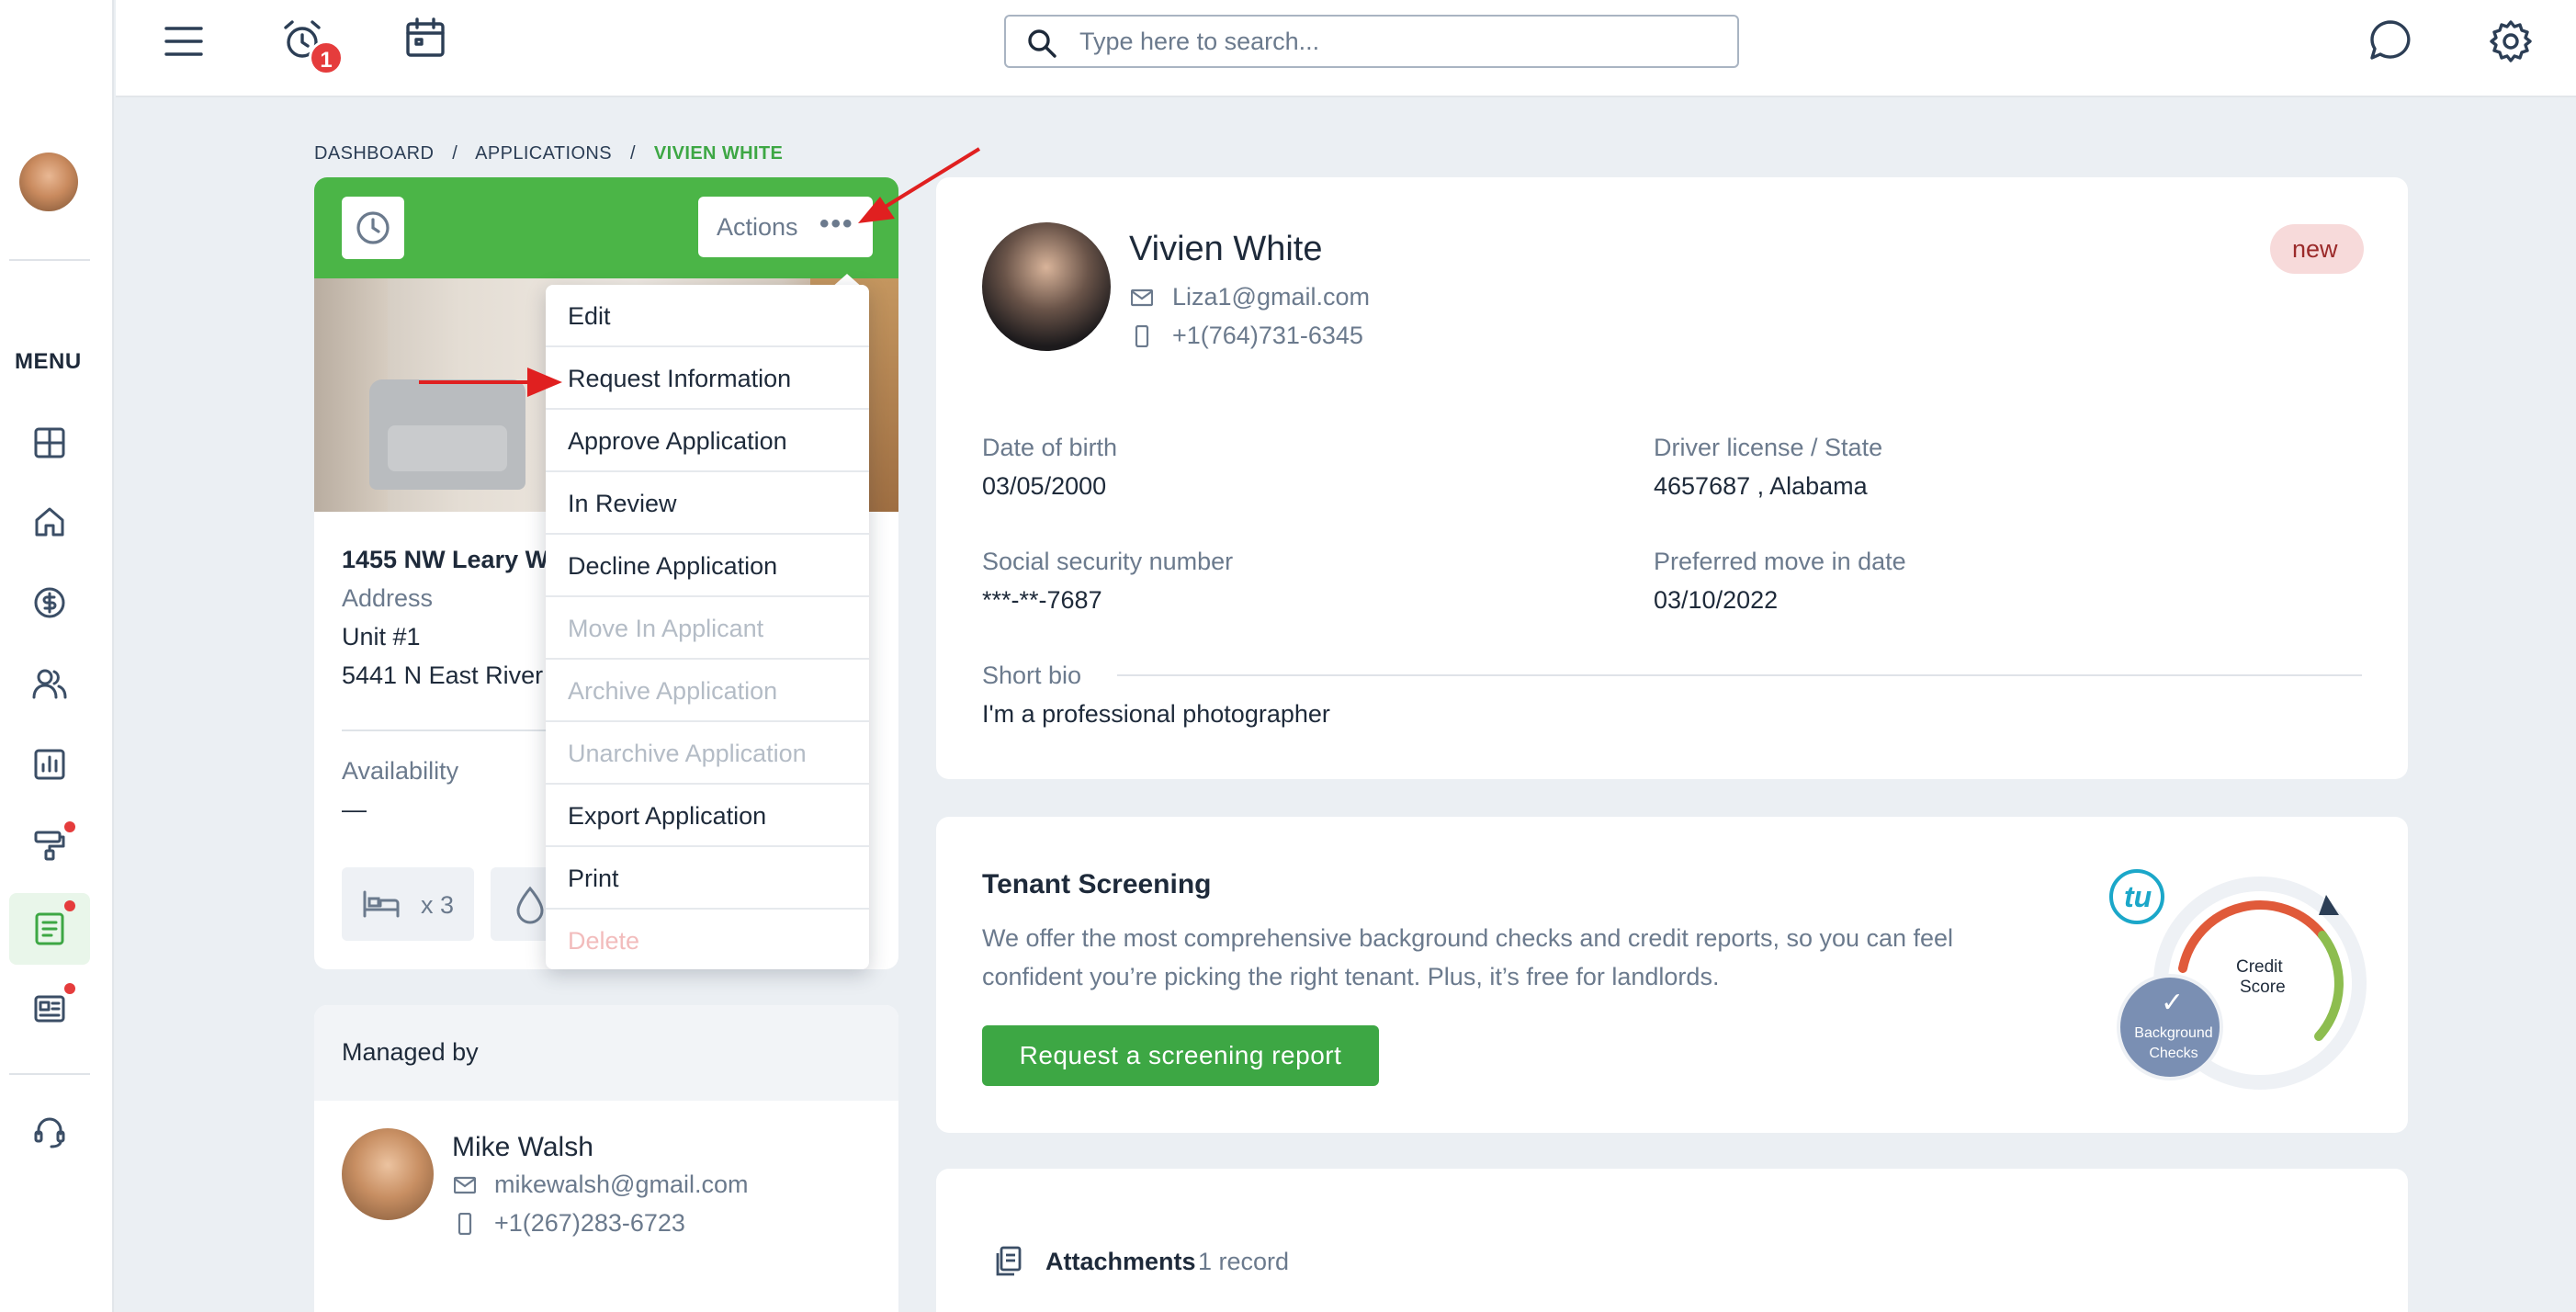 This screenshot has height=1312, width=2576. Describe the element at coordinates (1142, 336) in the screenshot. I see `phone-icon` at that location.